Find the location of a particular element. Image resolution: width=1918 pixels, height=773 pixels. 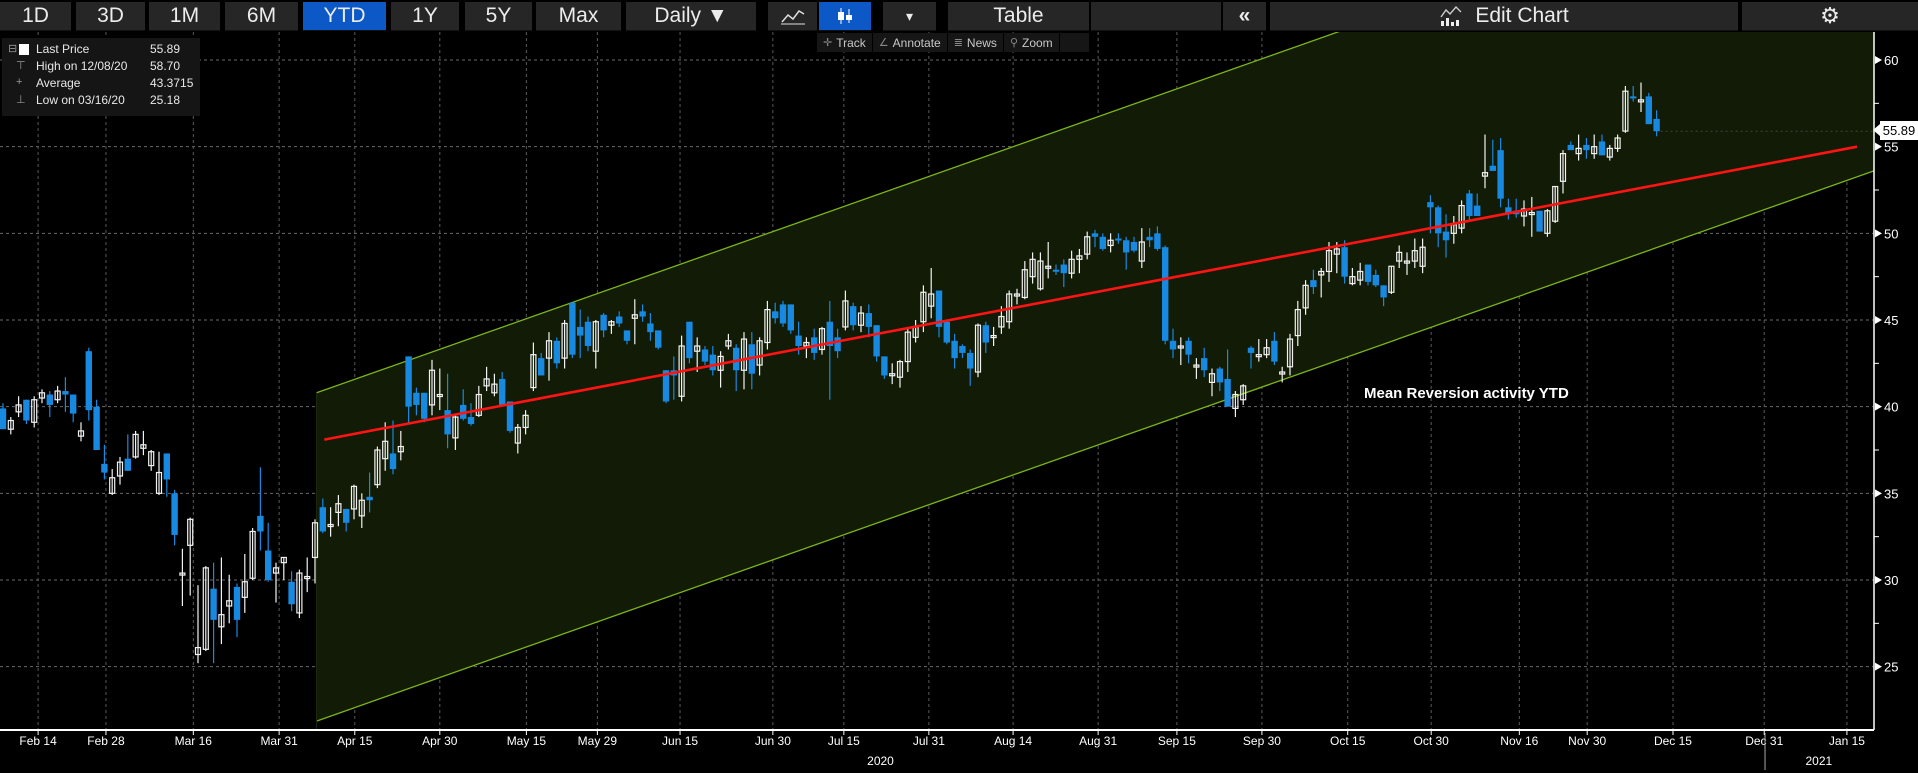

x-tick-label: Jul 31 is located at coordinates (929, 741).